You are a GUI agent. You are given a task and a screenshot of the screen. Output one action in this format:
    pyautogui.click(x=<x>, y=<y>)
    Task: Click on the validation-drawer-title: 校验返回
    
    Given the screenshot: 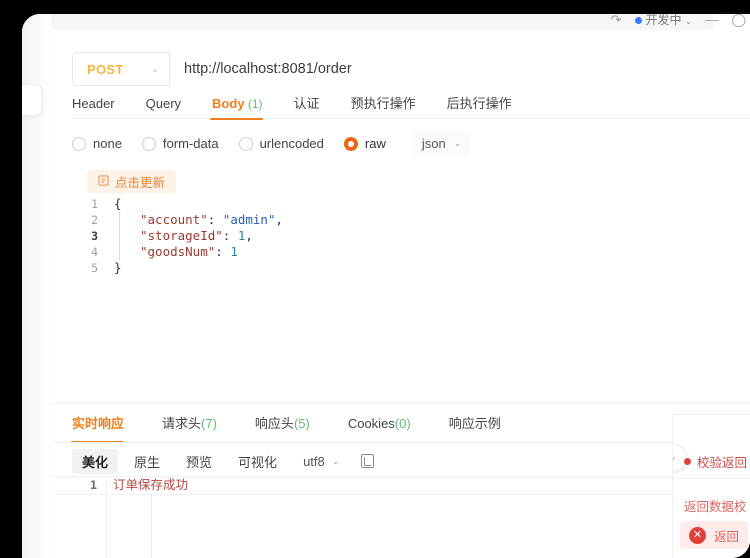 What is the action you would take?
    pyautogui.click(x=722, y=463)
    